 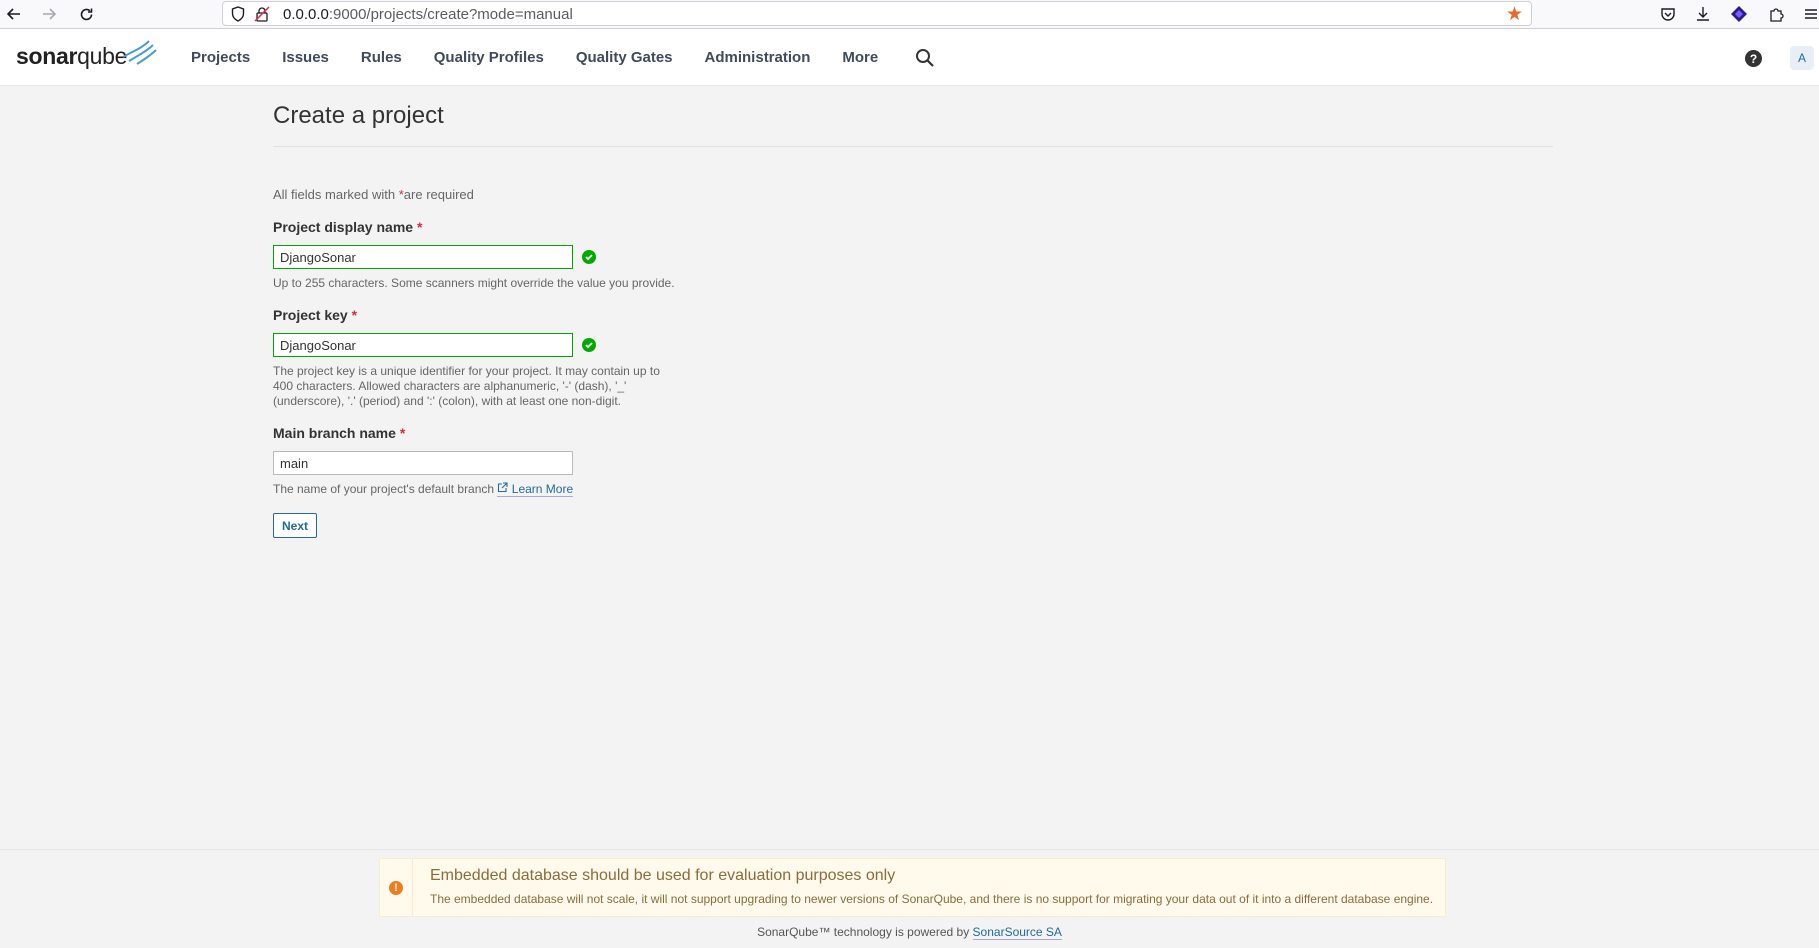 I want to click on sonarqube-logo: sonarqube, so click(x=86, y=56).